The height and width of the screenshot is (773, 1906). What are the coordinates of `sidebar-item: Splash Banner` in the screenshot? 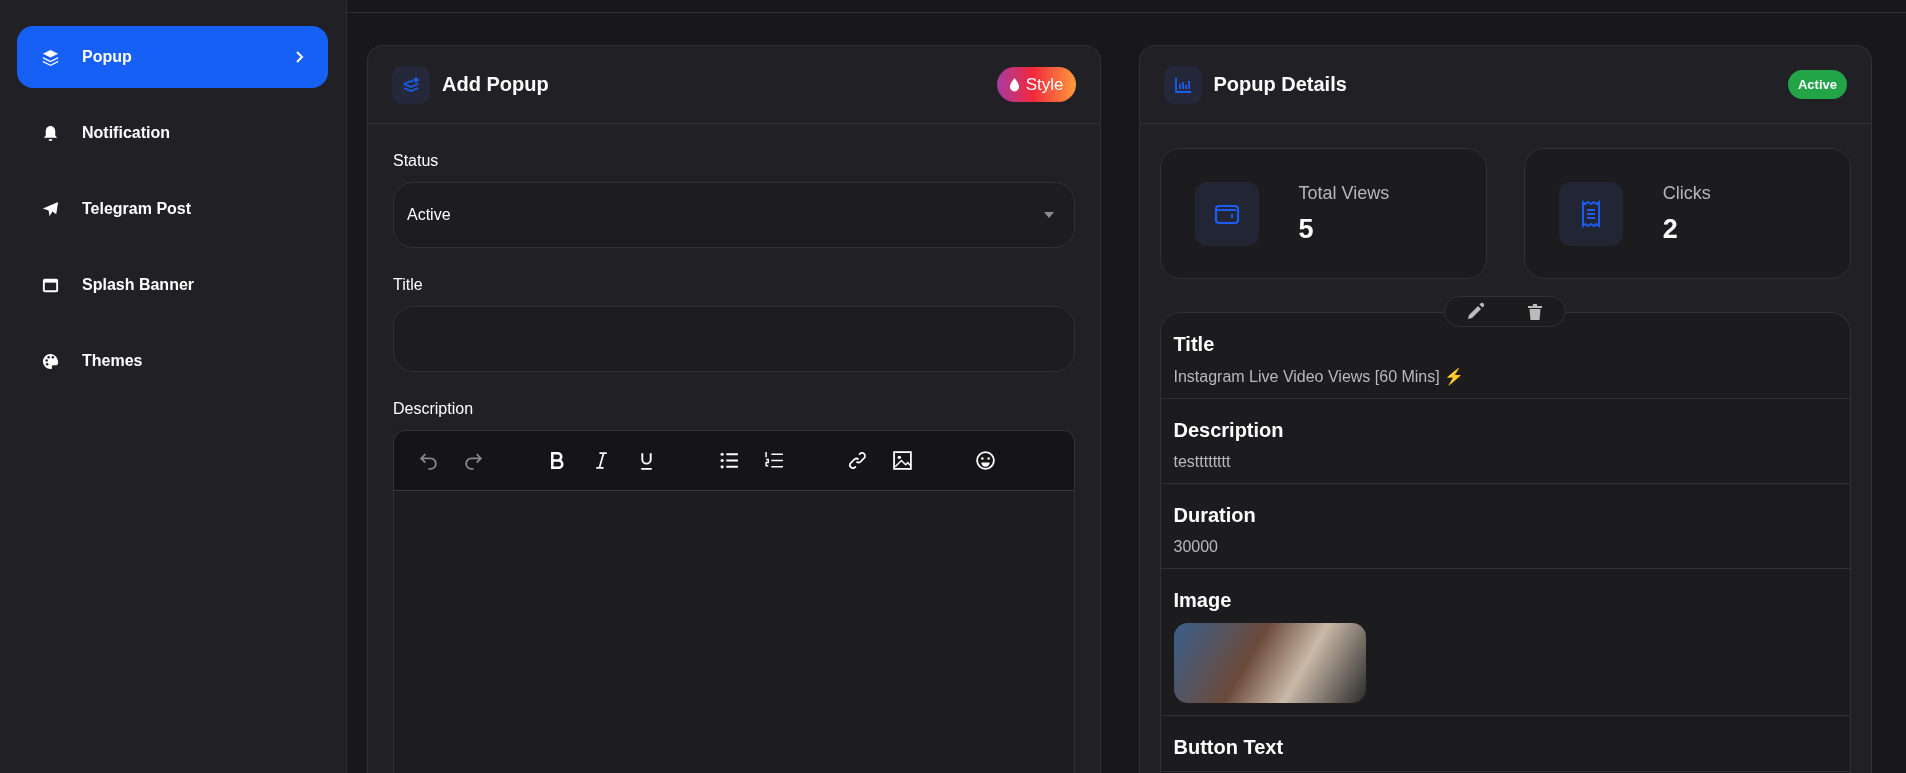 It's located at (172, 285).